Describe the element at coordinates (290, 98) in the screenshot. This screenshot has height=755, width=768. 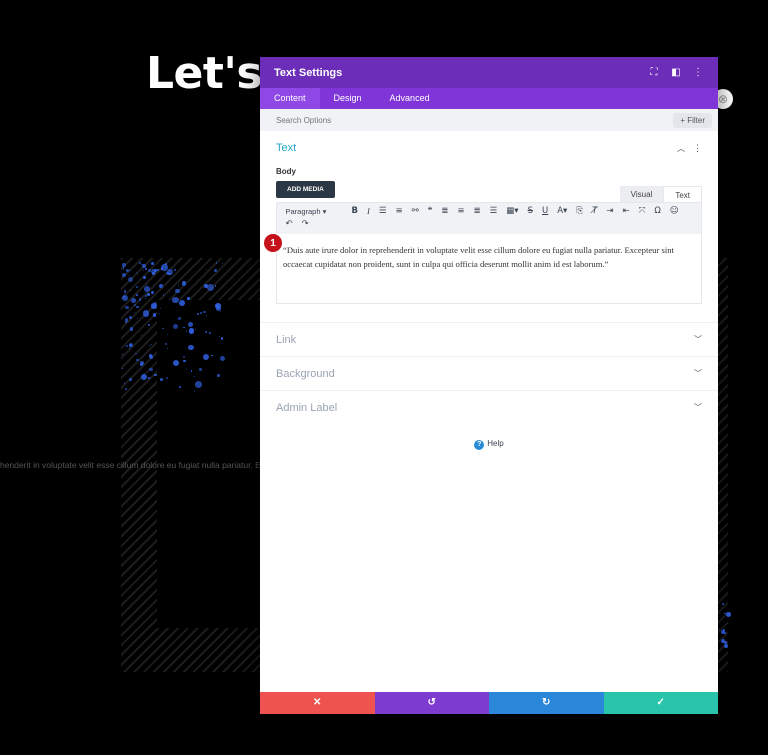
I see `tab-content: Content` at that location.